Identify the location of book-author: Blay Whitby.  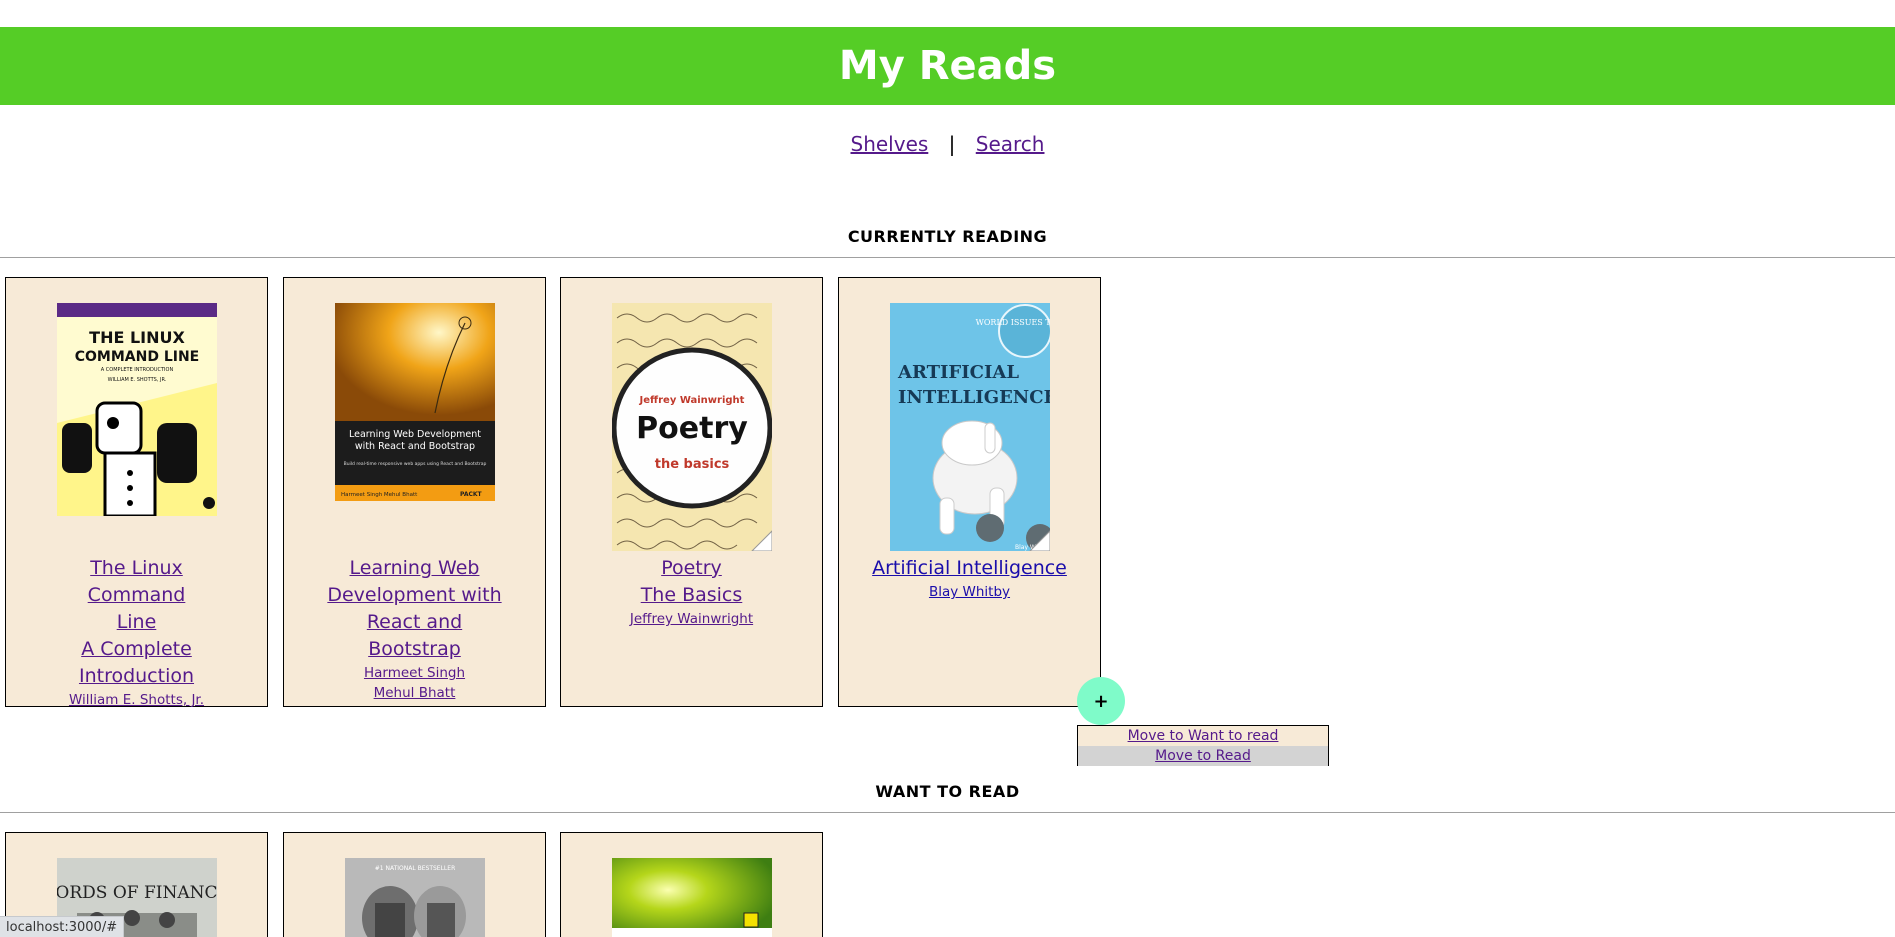
(969, 592).